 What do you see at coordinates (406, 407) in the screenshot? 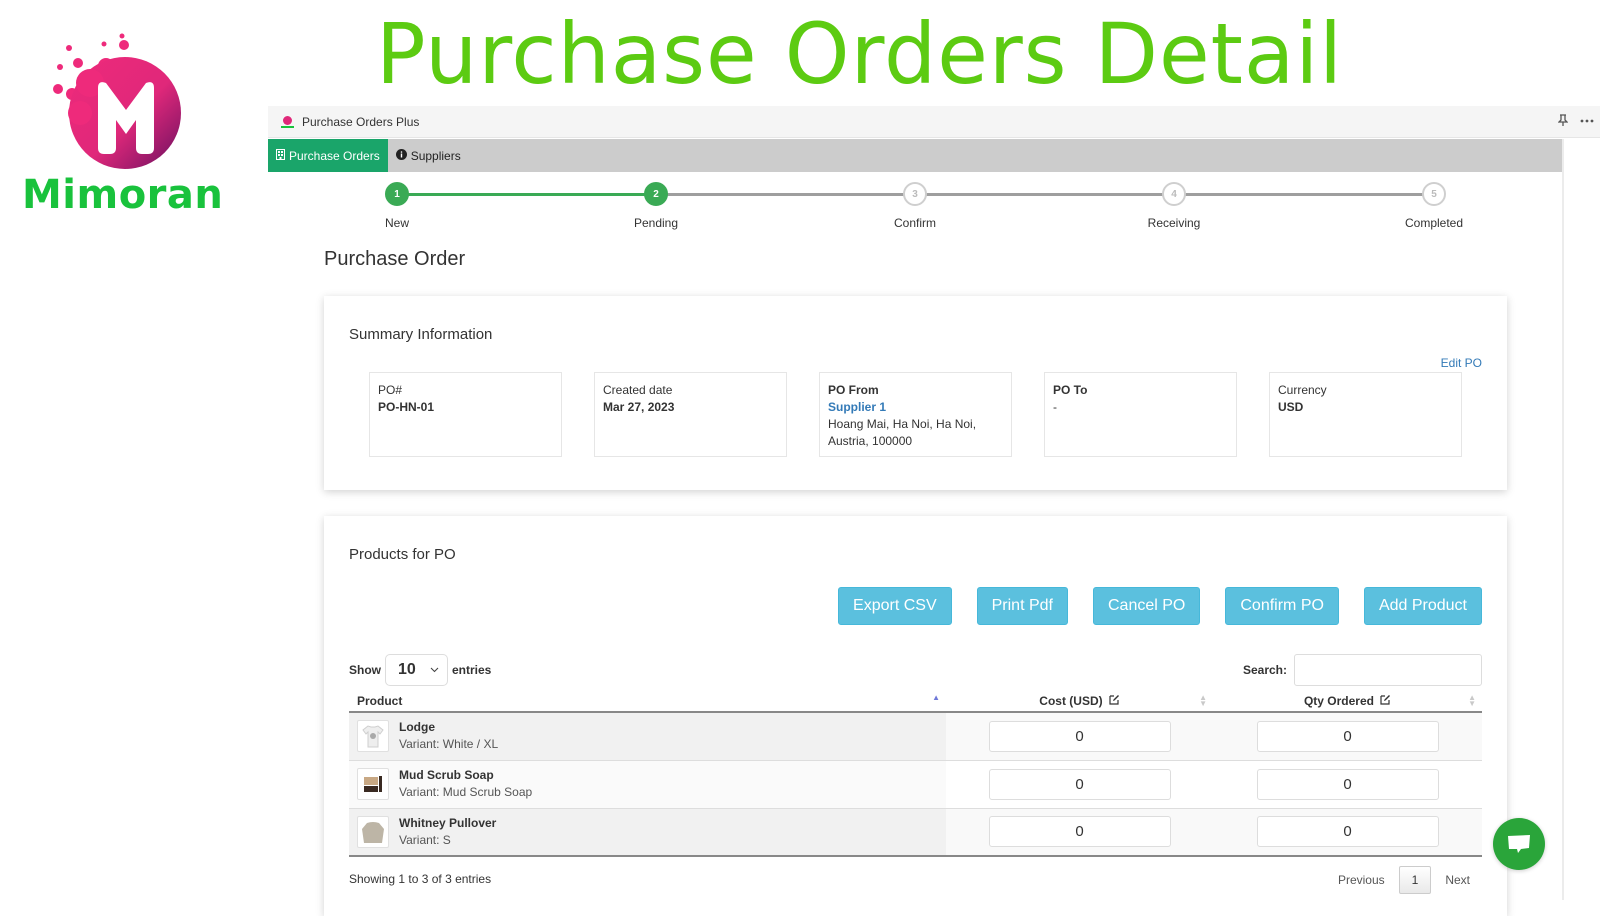
I see `po-number-value: PO-HN-01` at bounding box center [406, 407].